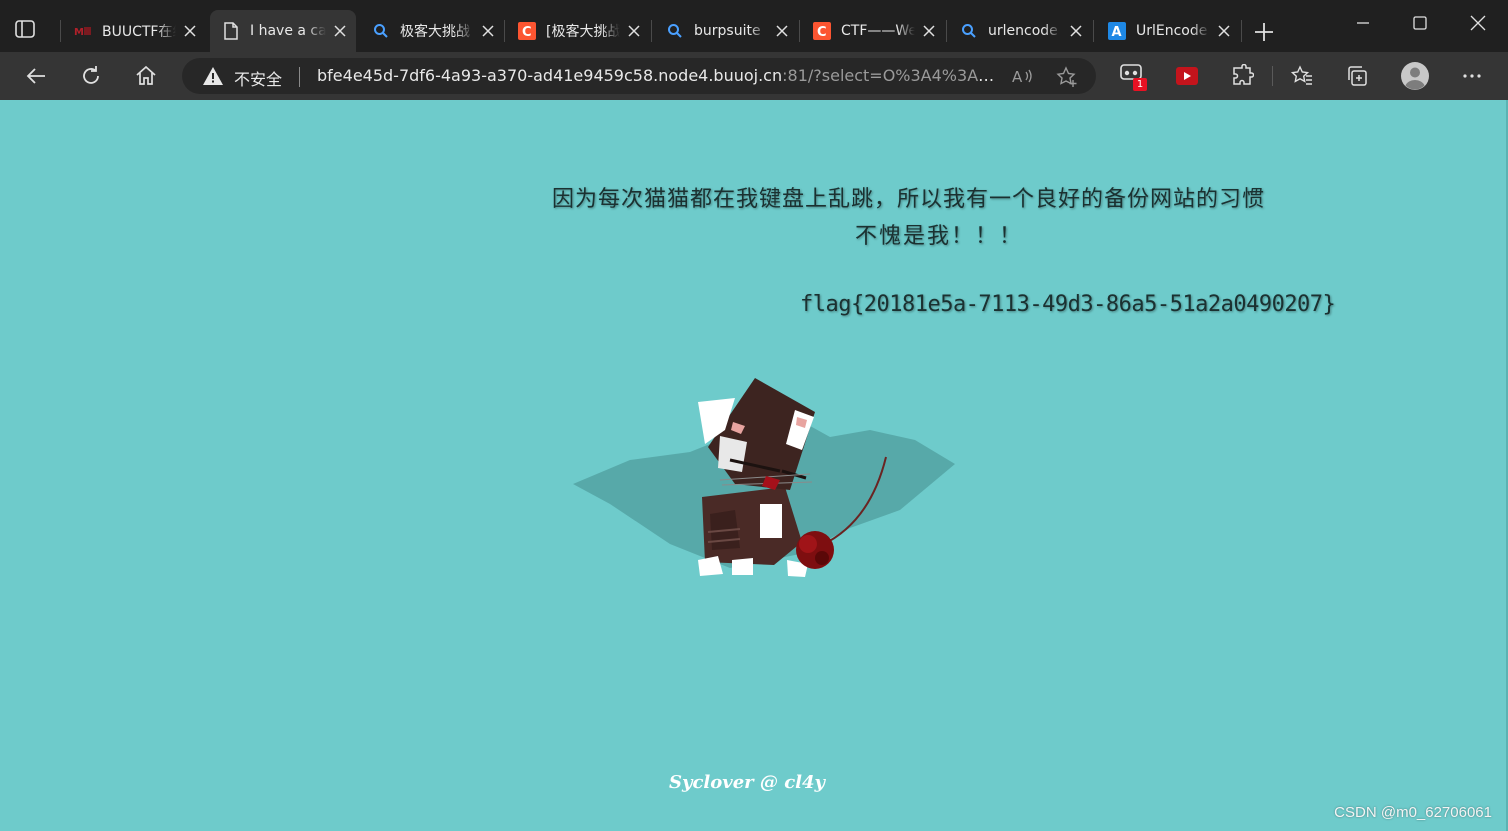  I want to click on tab-strip: M BUUCTF在线评测 I have a cat 极客大挑战 C [极客大挑战, so click(754, 26).